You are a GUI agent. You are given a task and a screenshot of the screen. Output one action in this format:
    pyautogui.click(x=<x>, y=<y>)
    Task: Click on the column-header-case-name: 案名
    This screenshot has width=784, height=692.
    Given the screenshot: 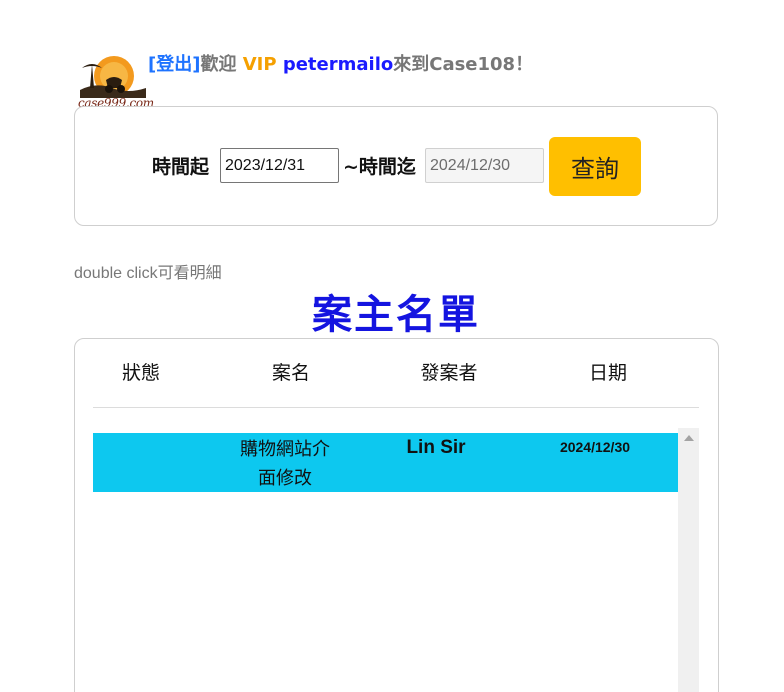 What is the action you would take?
    pyautogui.click(x=290, y=373)
    